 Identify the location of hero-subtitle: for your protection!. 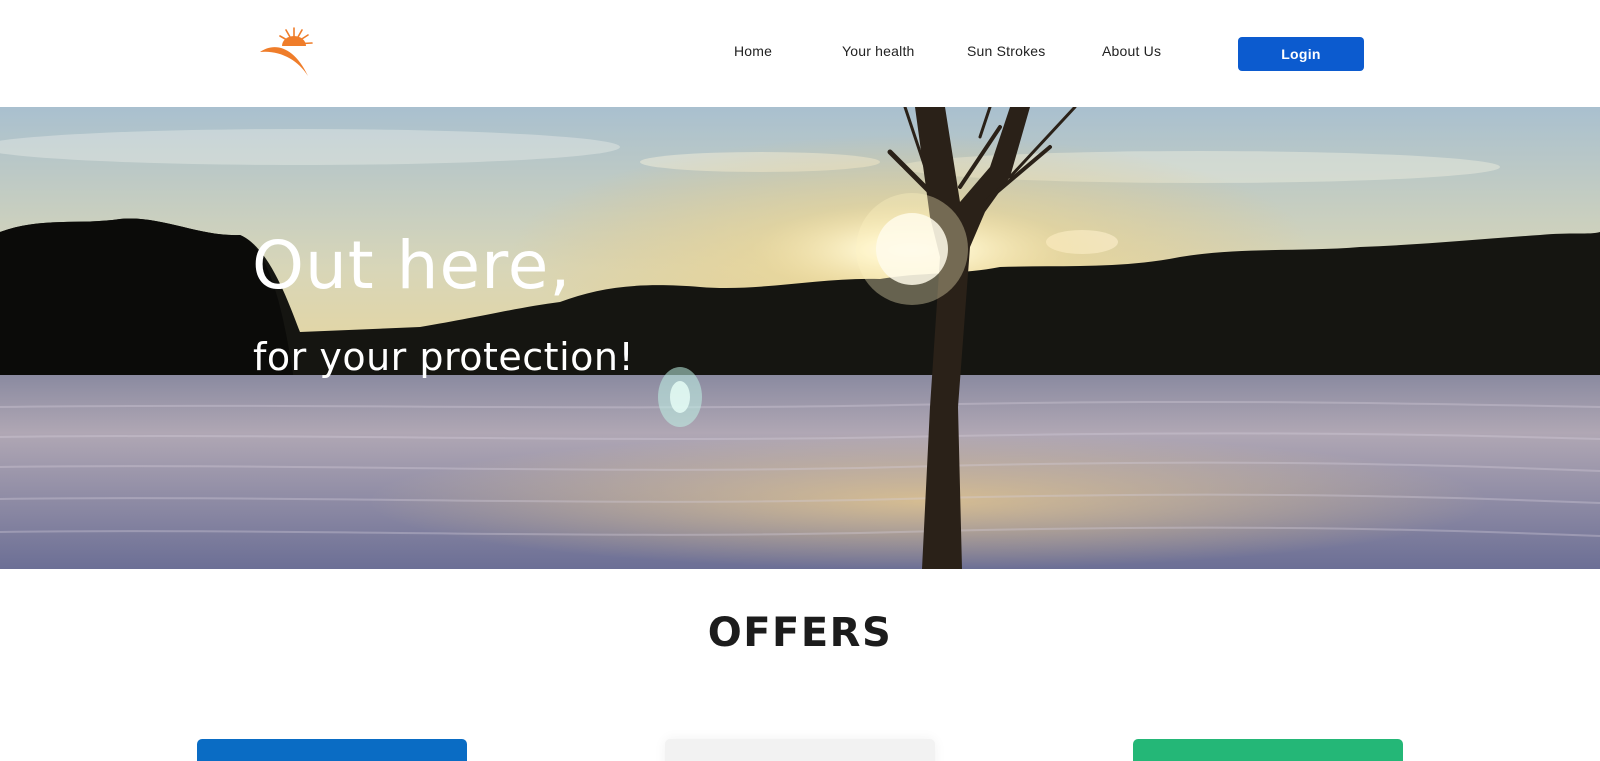
(444, 357).